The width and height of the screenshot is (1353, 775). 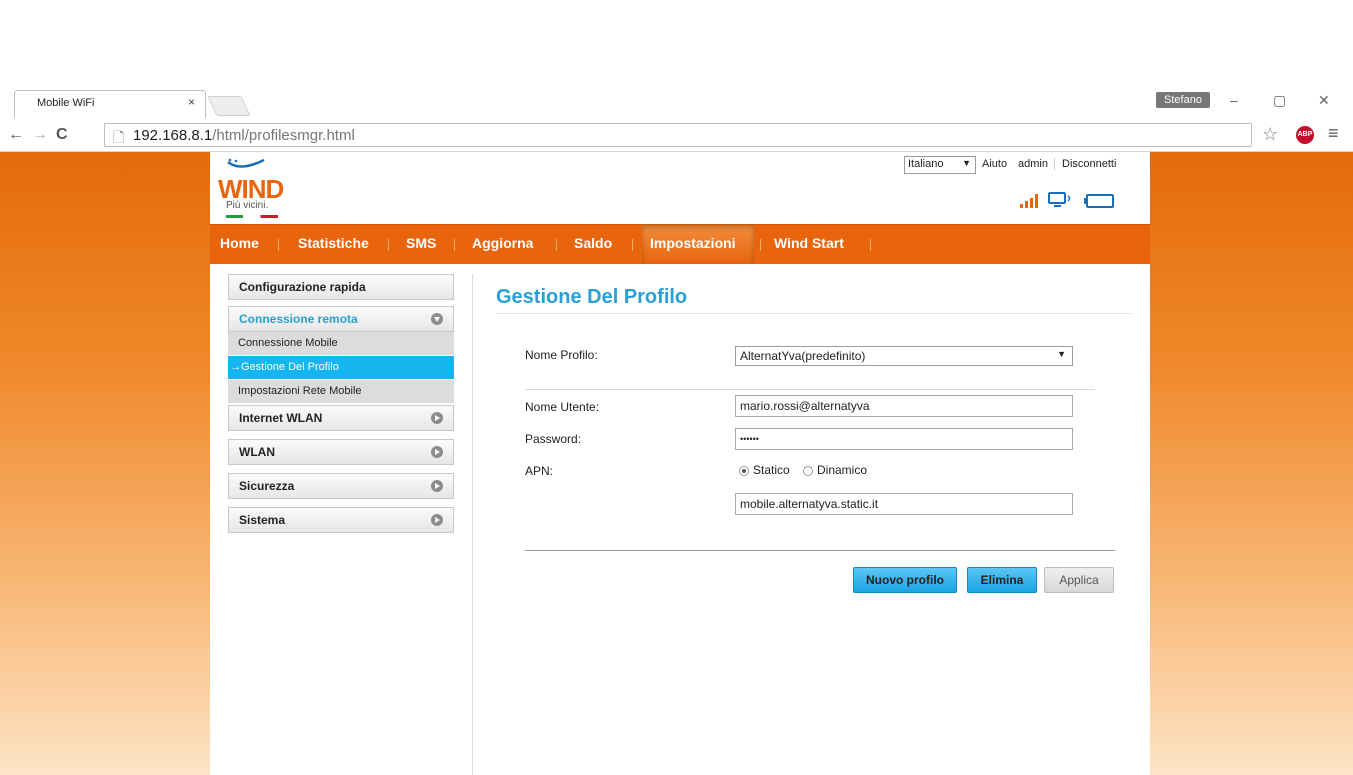 What do you see at coordinates (809, 243) in the screenshot?
I see `nav-wind-start: Wind Start` at bounding box center [809, 243].